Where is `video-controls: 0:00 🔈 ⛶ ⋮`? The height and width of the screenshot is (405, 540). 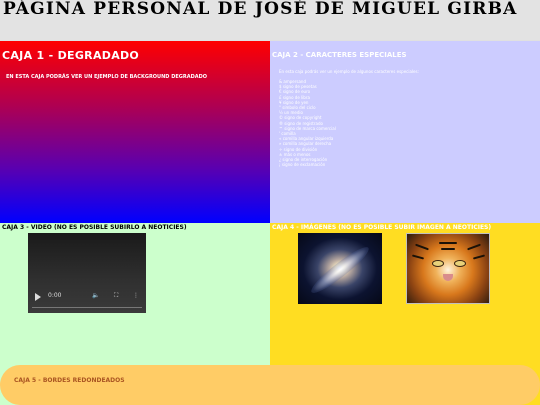 video-controls: 0:00 🔈 ⛶ ⋮ is located at coordinates (87, 298).